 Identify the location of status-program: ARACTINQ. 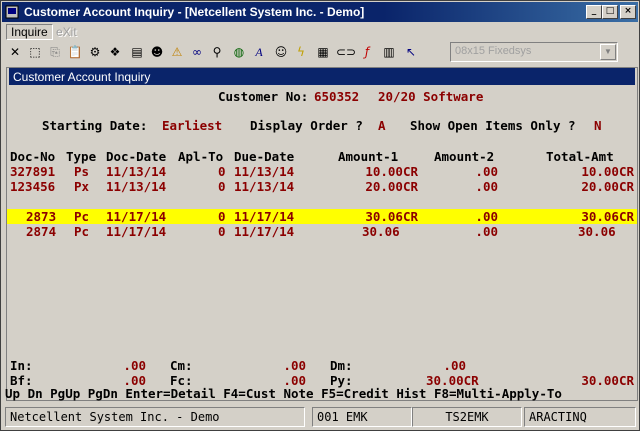
(580, 417).